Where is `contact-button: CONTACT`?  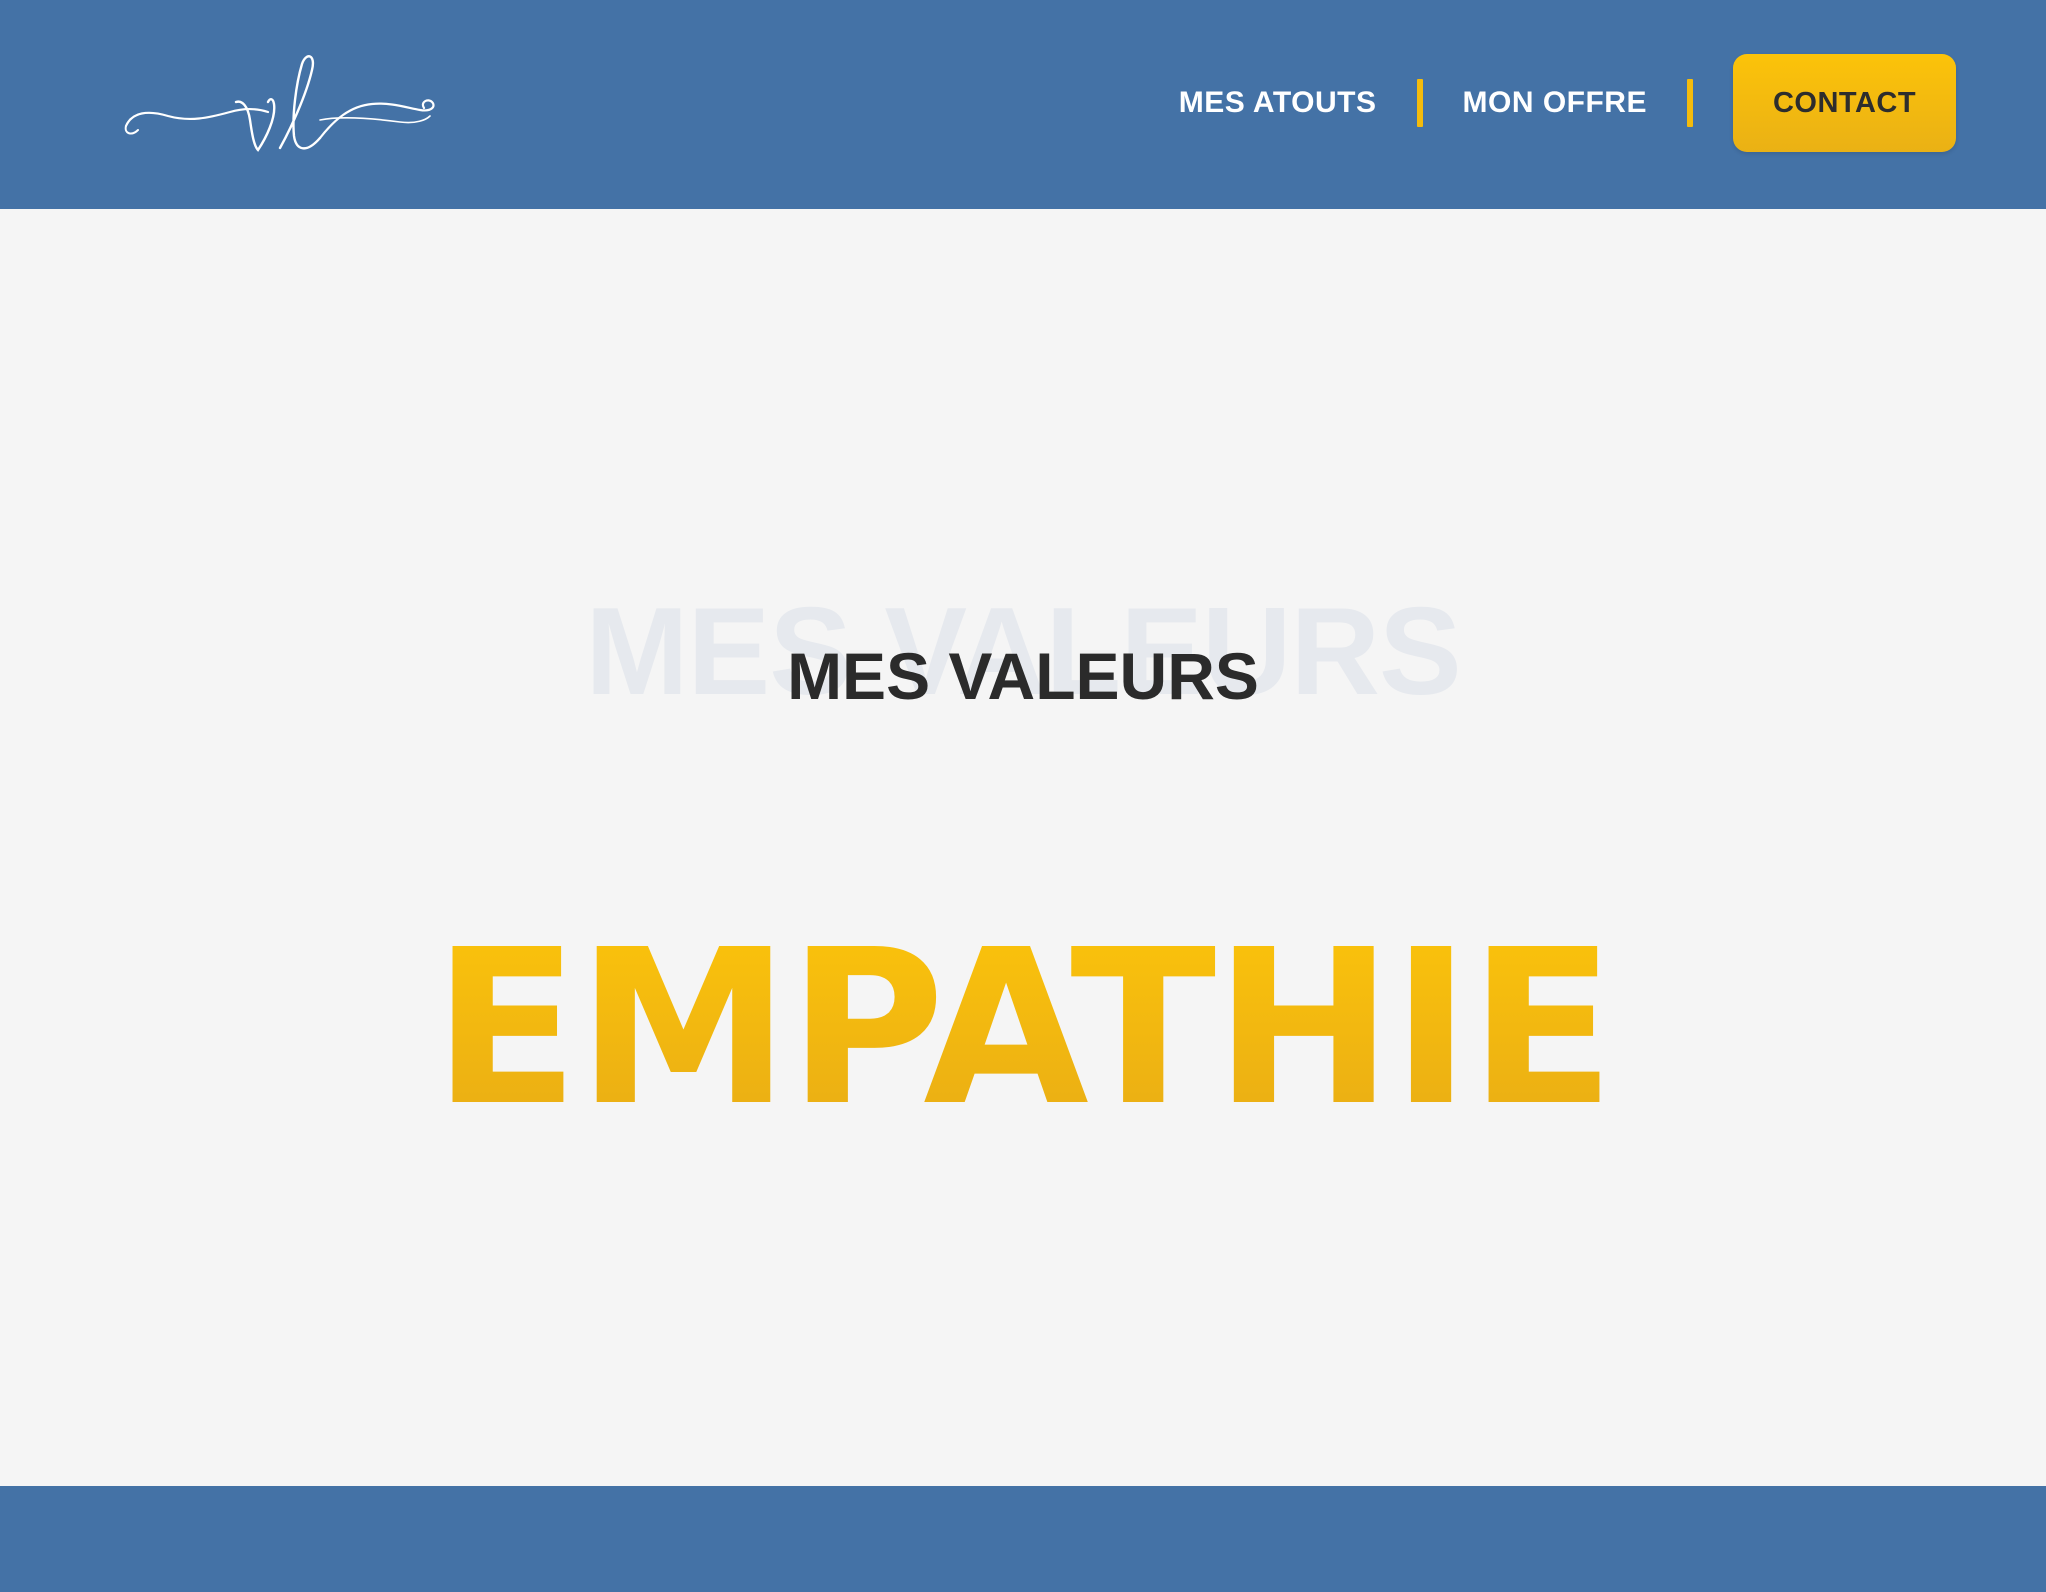 contact-button: CONTACT is located at coordinates (1844, 103).